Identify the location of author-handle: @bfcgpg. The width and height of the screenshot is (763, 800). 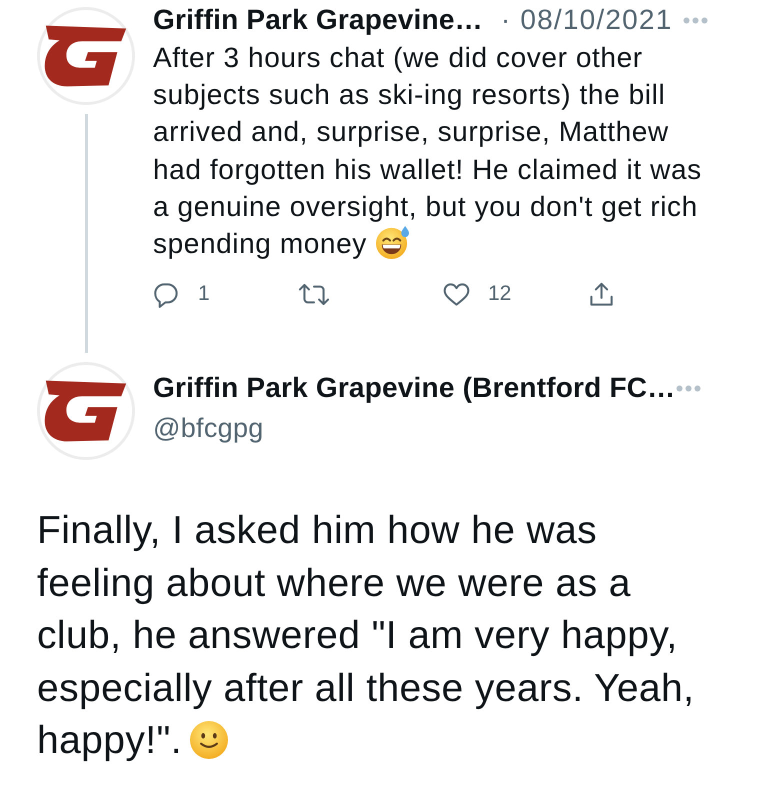
(208, 428).